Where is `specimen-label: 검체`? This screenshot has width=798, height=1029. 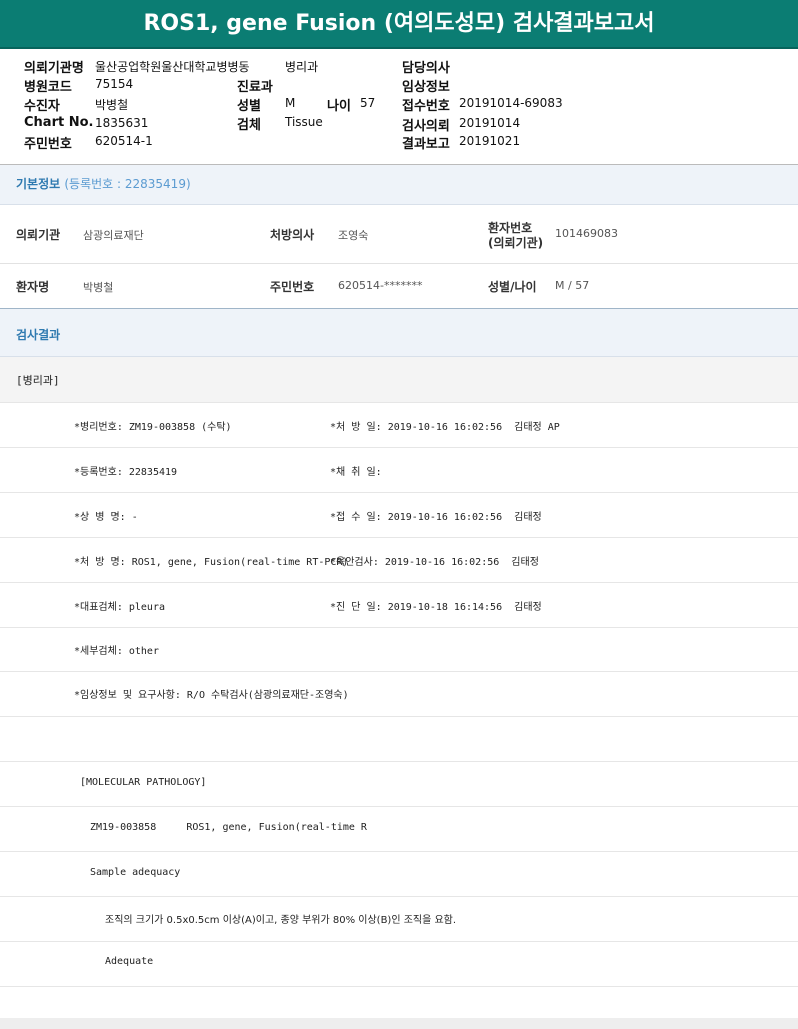 specimen-label: 검체 is located at coordinates (249, 125).